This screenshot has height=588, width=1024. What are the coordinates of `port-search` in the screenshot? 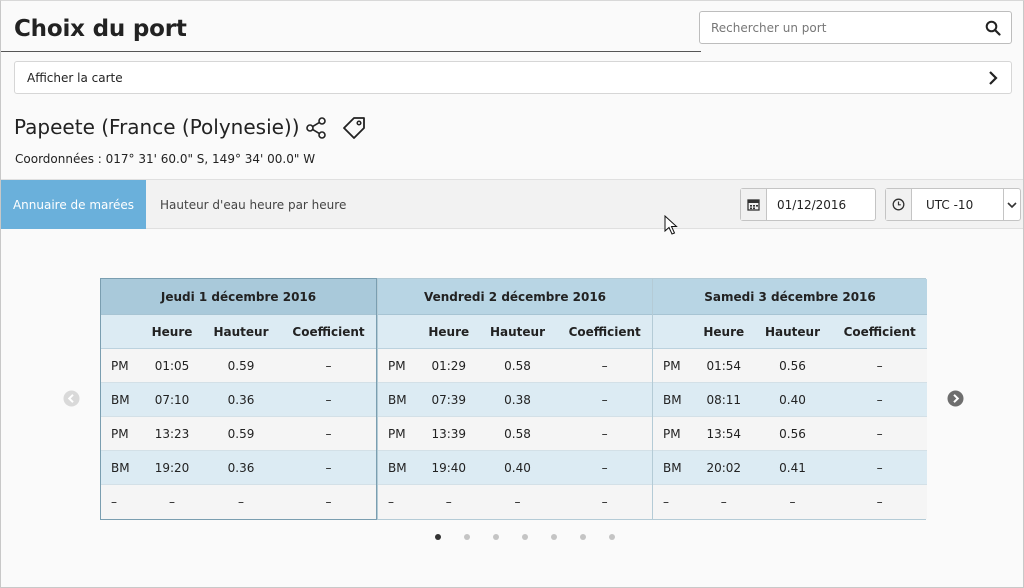 It's located at (855, 27).